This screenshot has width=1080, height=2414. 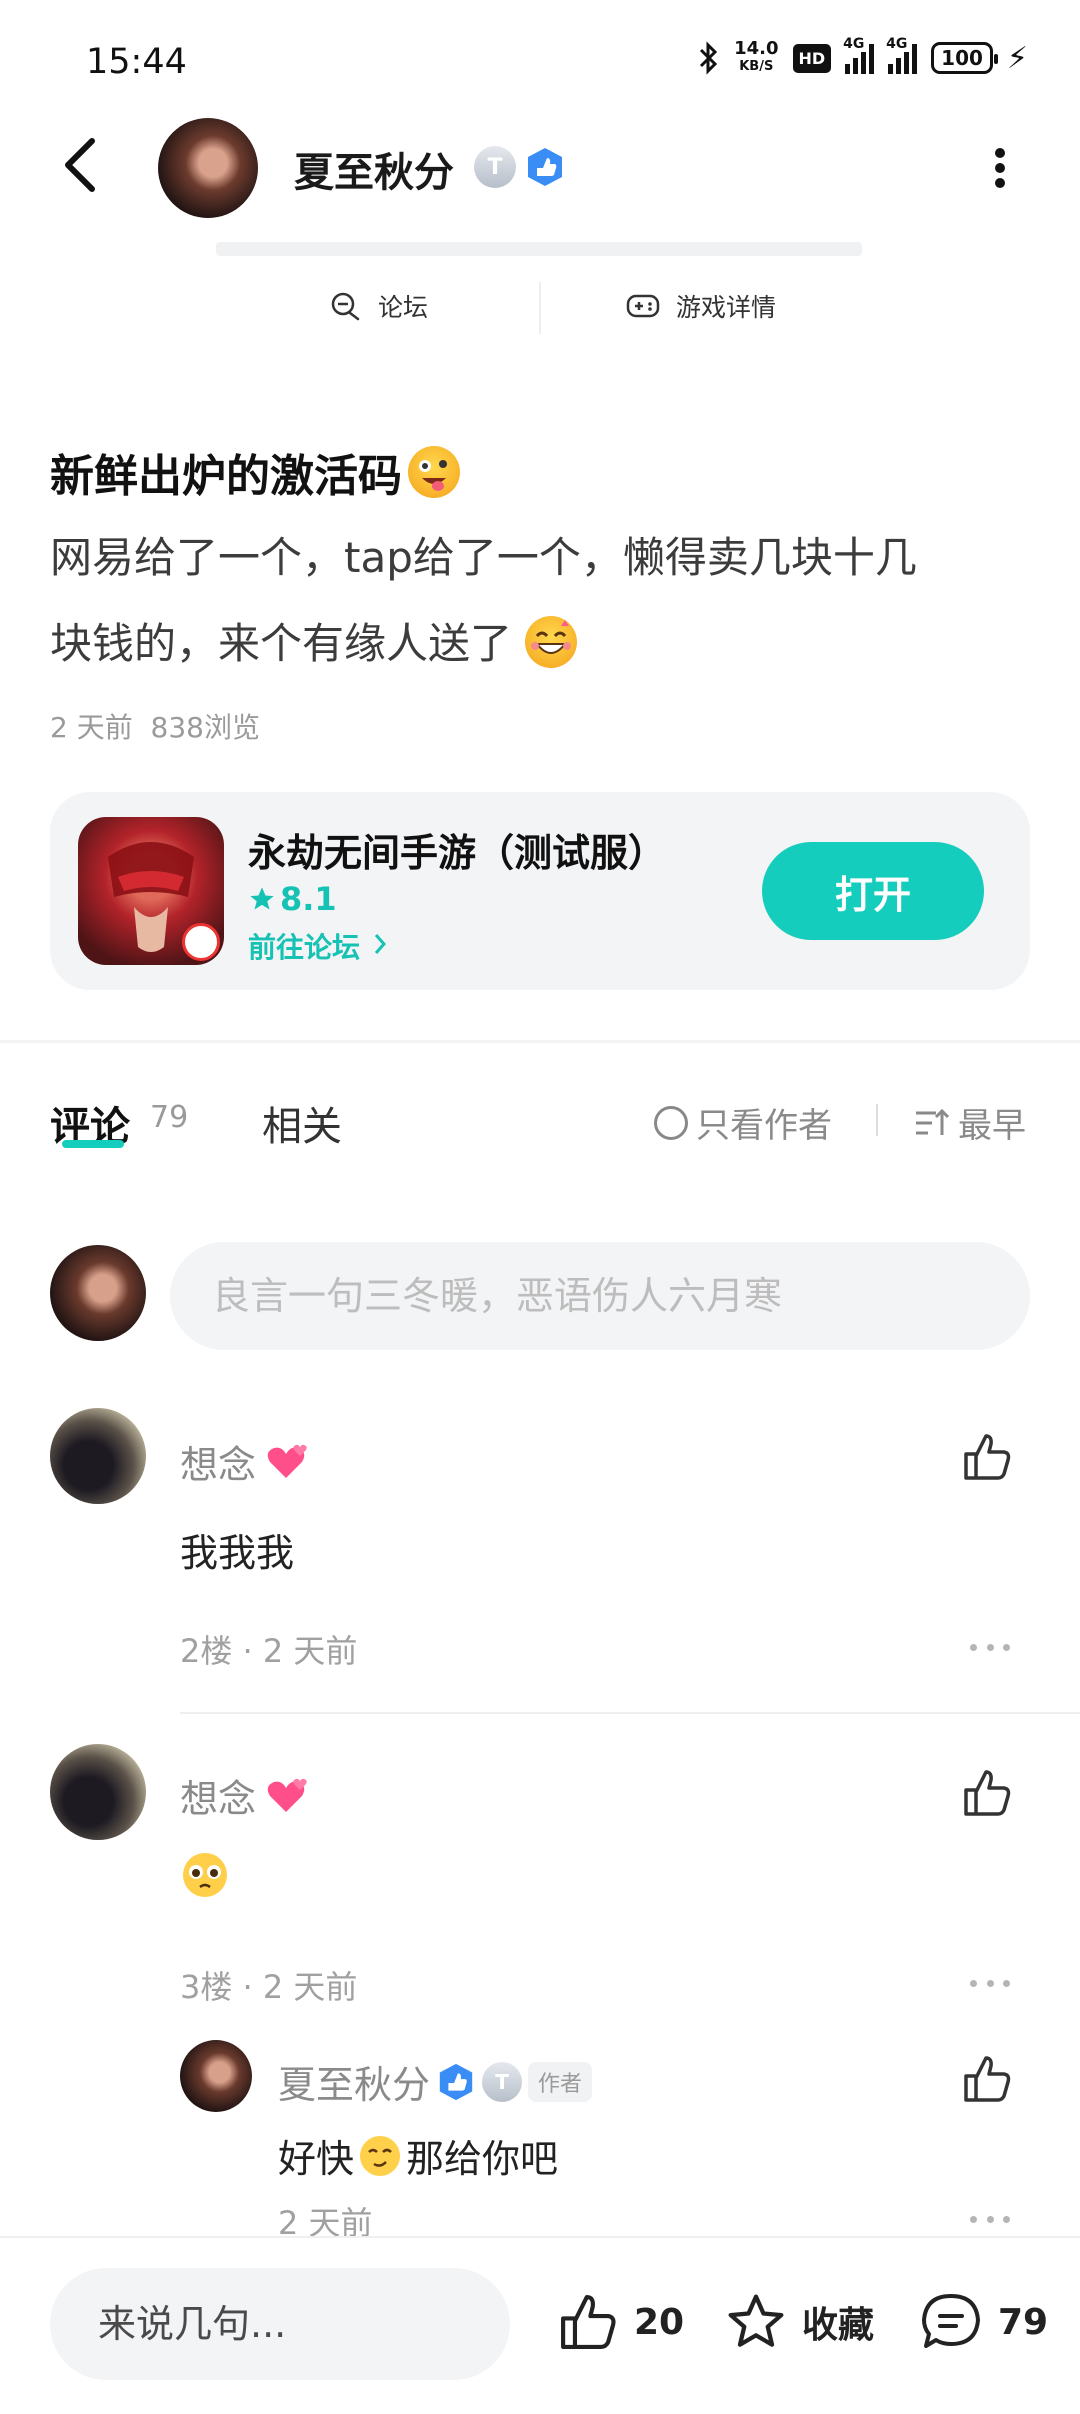 What do you see at coordinates (764, 1126) in the screenshot?
I see `only-author-label: 只看作者` at bounding box center [764, 1126].